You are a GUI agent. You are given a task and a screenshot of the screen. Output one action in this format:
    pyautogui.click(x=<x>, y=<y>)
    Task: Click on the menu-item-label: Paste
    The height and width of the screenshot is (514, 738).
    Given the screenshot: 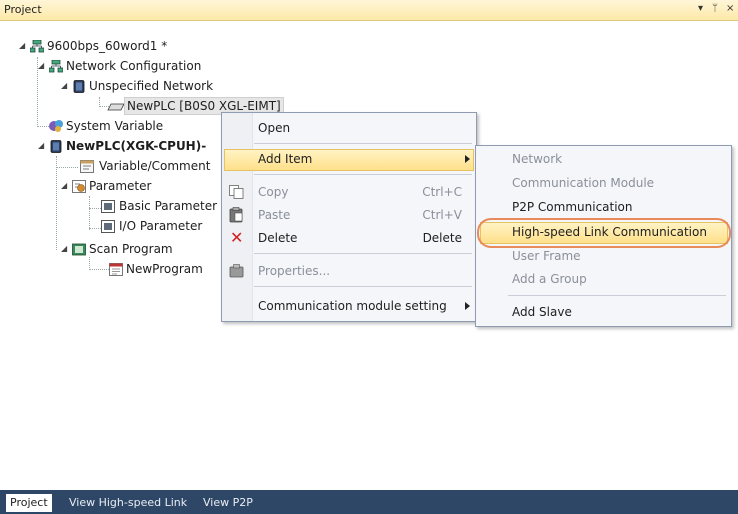 What is the action you would take?
    pyautogui.click(x=274, y=215)
    